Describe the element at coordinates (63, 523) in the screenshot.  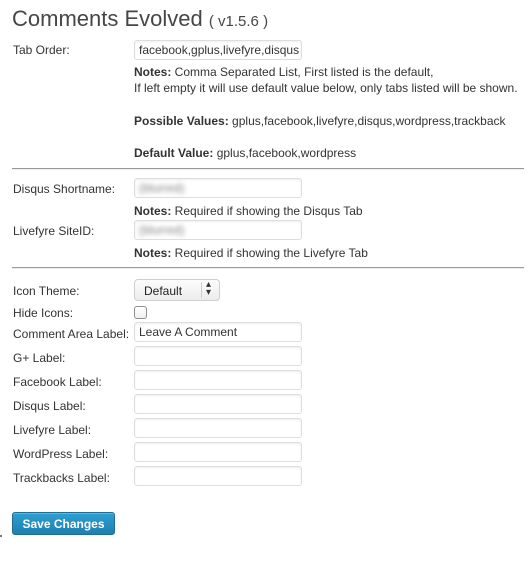
I see `save-changes-button: Save Changes` at that location.